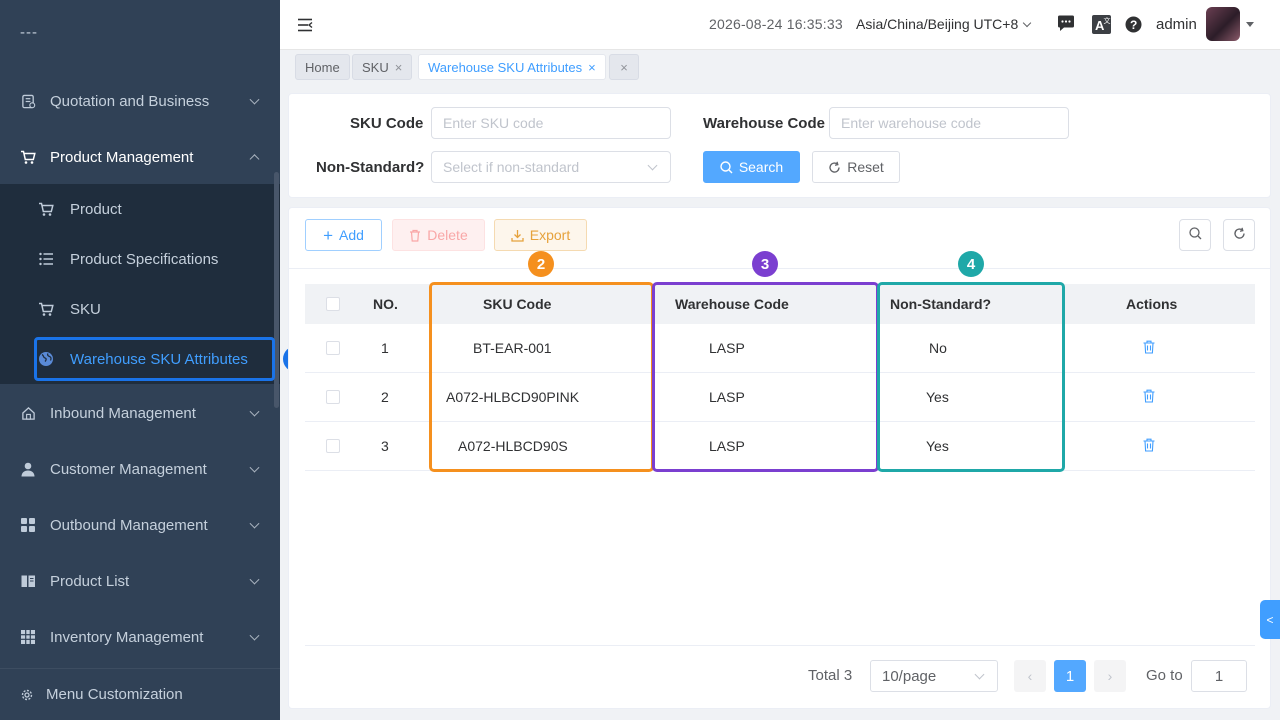 This screenshot has width=1280, height=720. Describe the element at coordinates (1195, 235) in the screenshot. I see `toggle-search-button` at that location.